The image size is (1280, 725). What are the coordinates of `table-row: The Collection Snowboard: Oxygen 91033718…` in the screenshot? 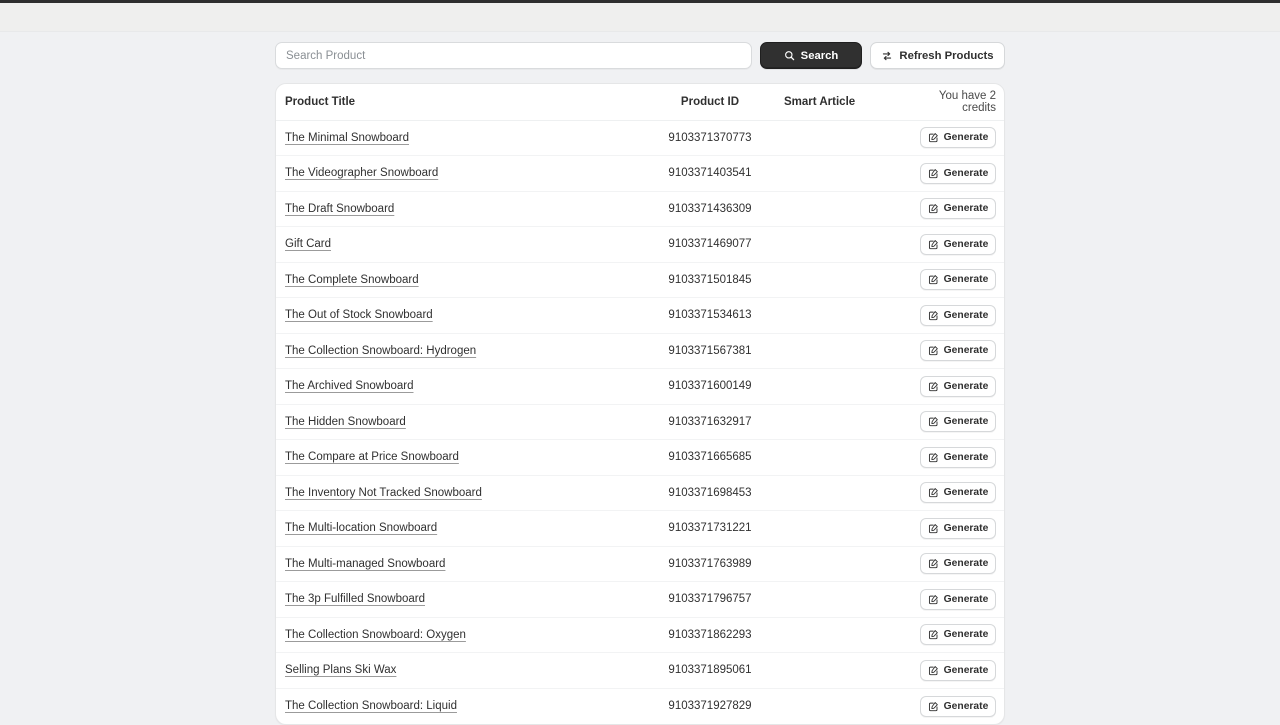 It's located at (640, 635).